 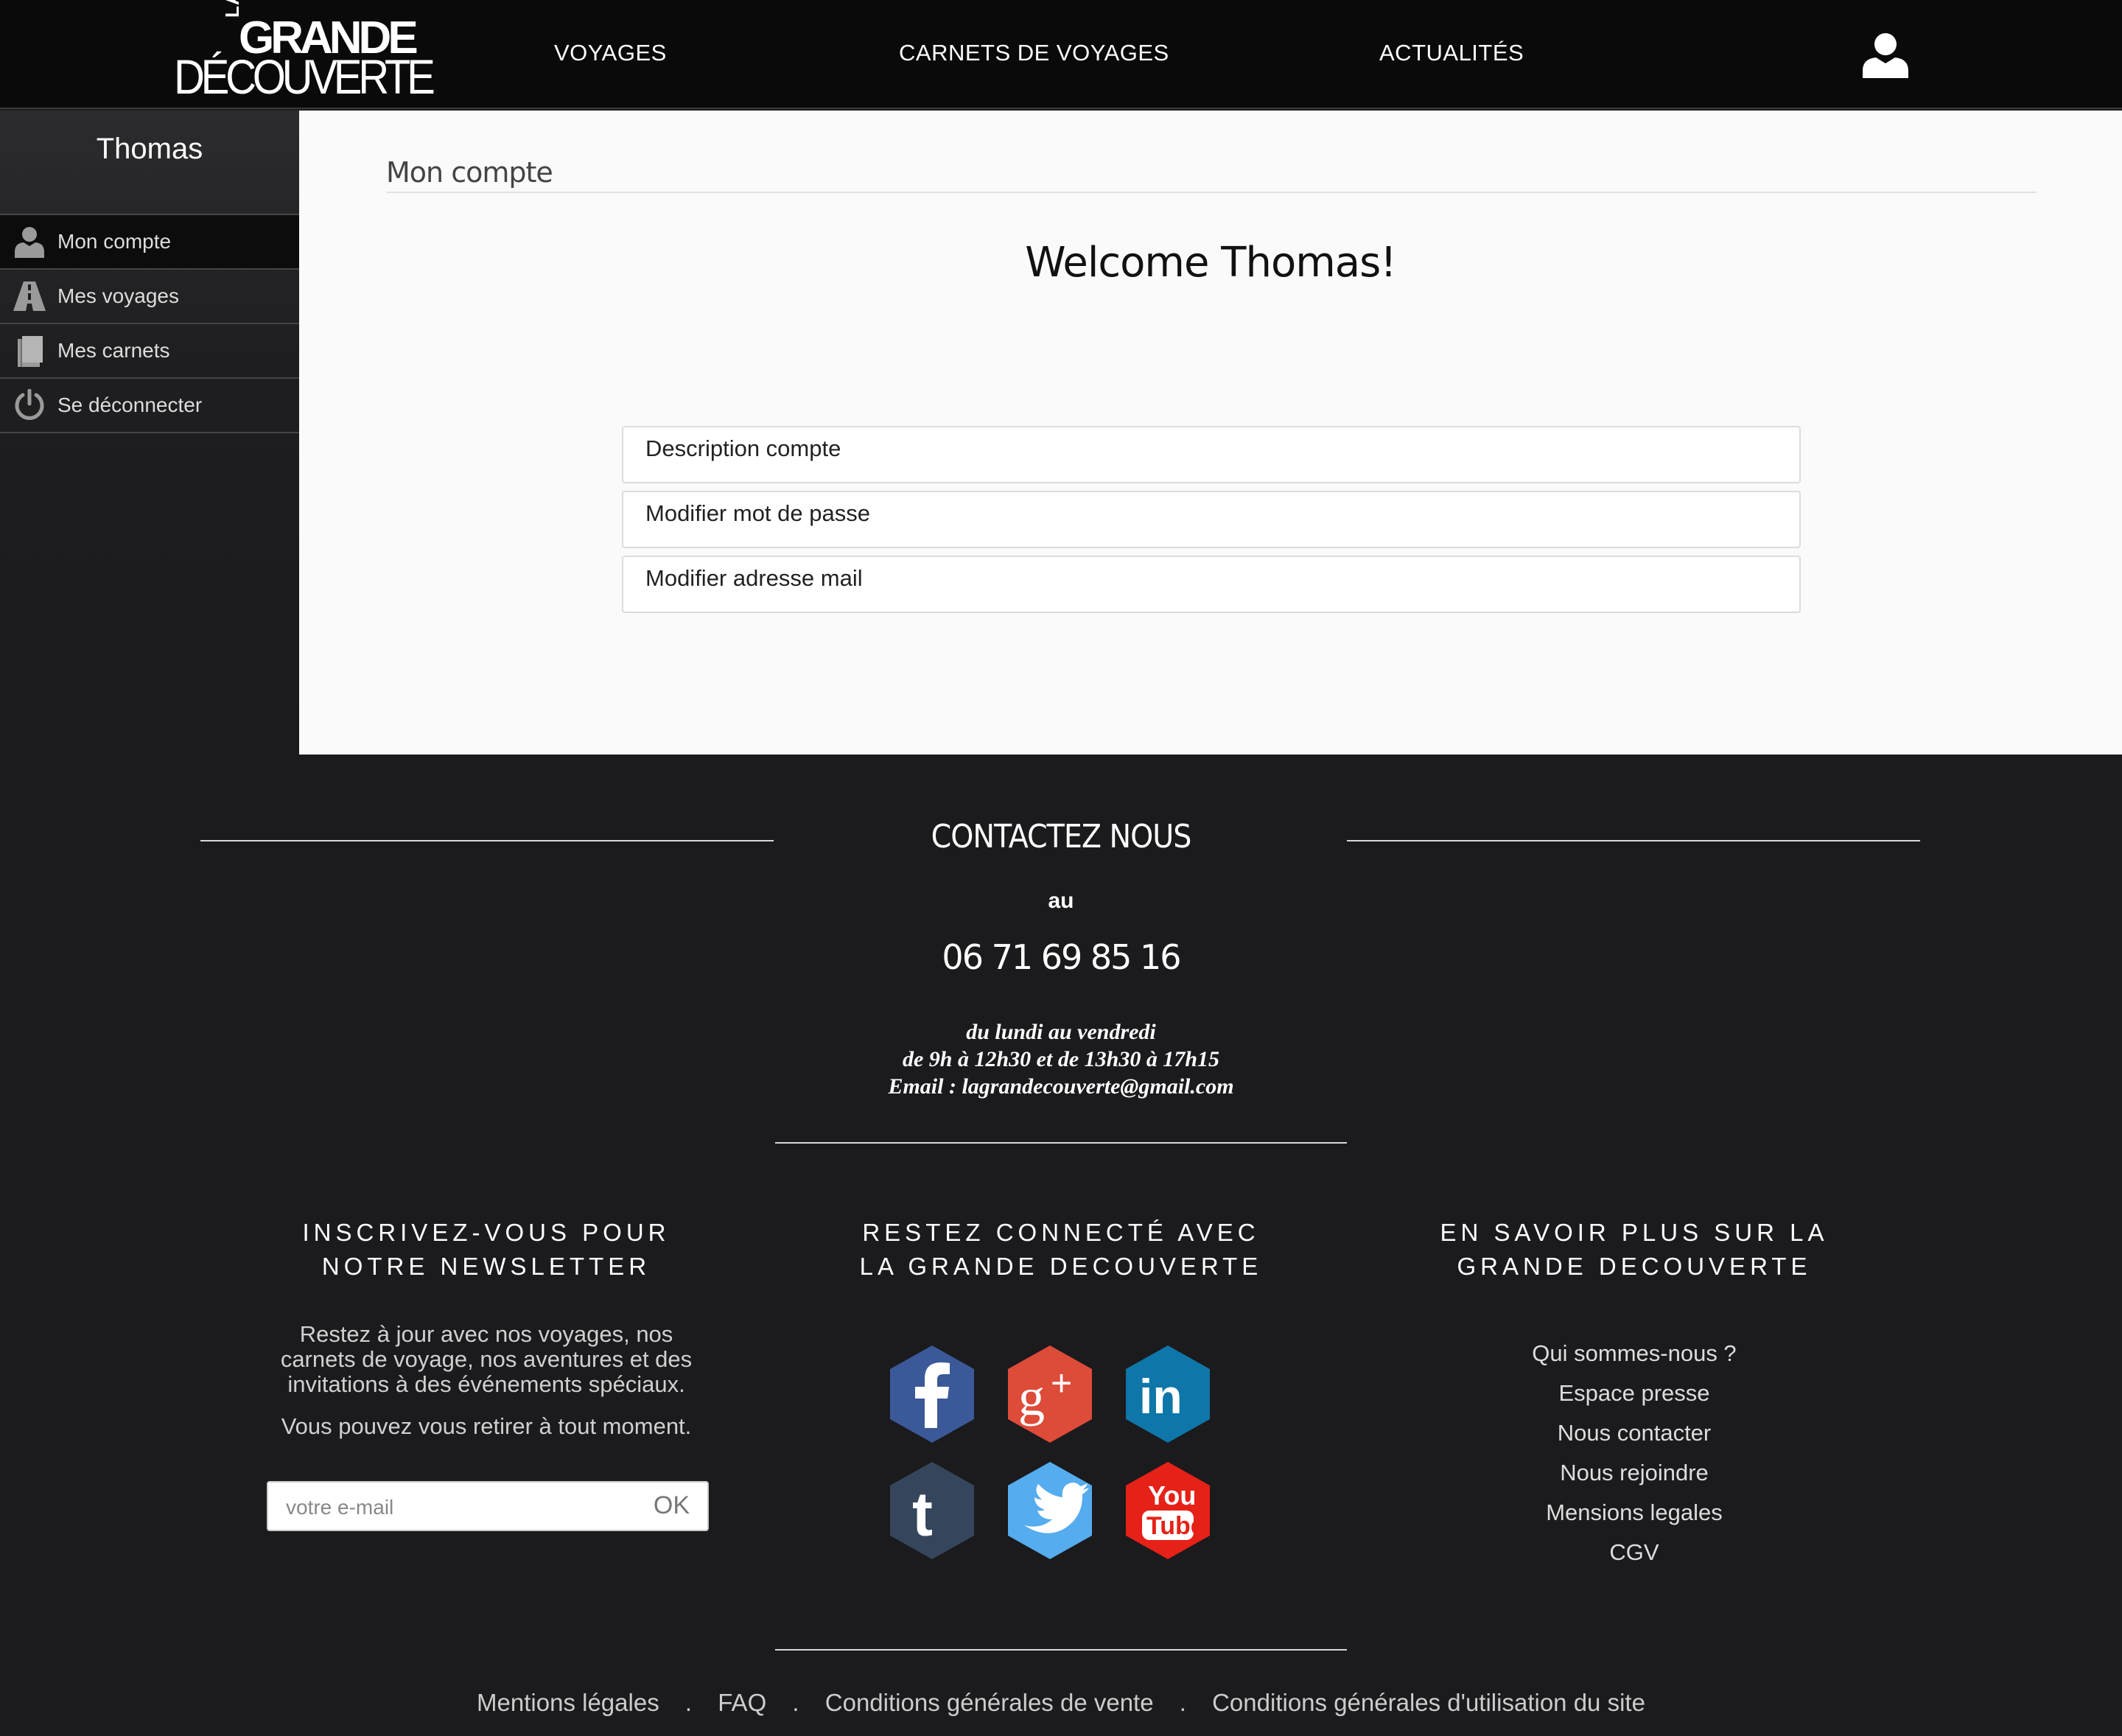 What do you see at coordinates (1634, 1353) in the screenshot?
I see `link-qui-sommes-nous: Qui sommes-nous ?` at bounding box center [1634, 1353].